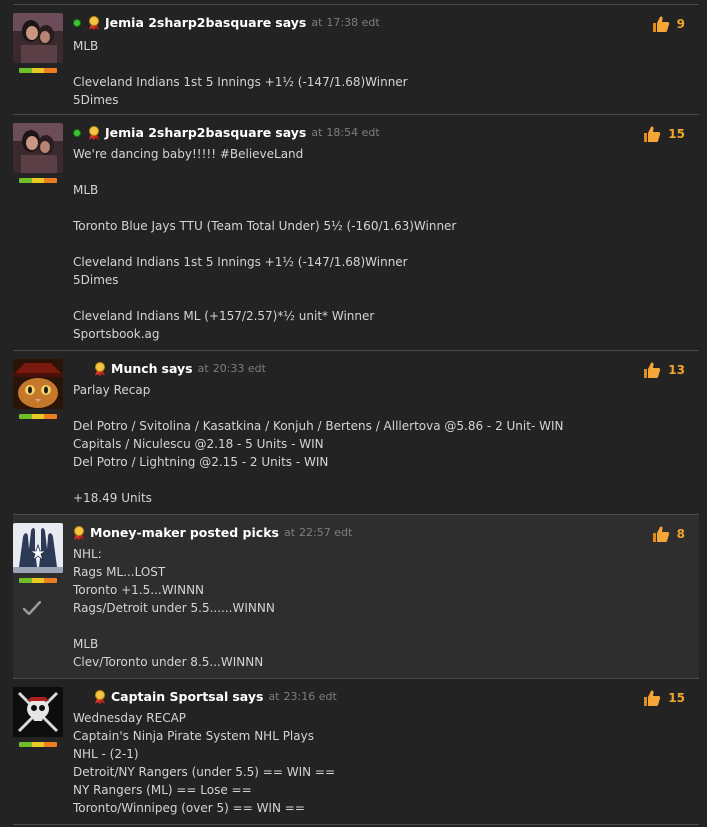 The width and height of the screenshot is (707, 827). Describe the element at coordinates (162, 790) in the screenshot. I see `post-line: NY Rangers (ML) == Lose ==` at that location.